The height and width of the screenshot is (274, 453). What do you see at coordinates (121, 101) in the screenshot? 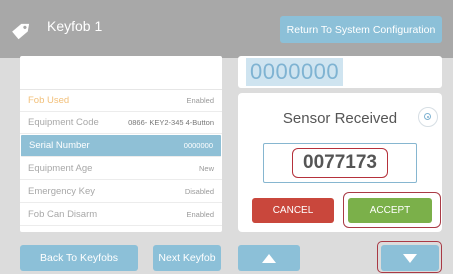
I see `detail-row-fob-used: Fob Used Enabled` at bounding box center [121, 101].